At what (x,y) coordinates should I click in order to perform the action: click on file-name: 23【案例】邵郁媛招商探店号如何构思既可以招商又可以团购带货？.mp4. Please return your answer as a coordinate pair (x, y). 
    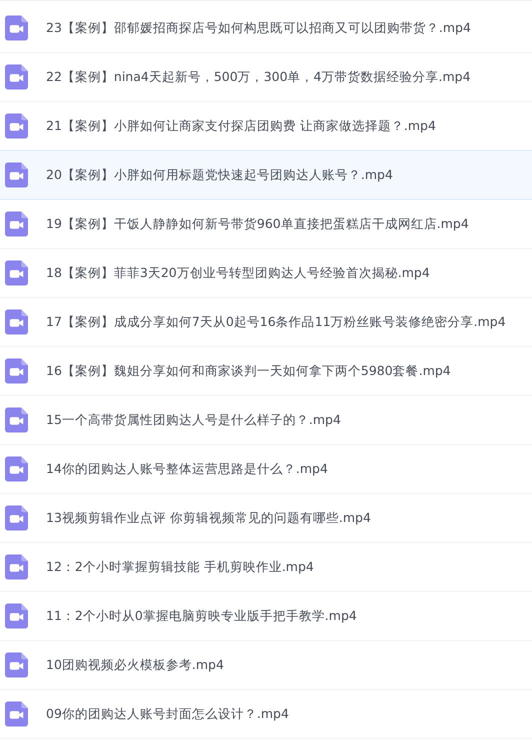
    Looking at the image, I should click on (258, 28).